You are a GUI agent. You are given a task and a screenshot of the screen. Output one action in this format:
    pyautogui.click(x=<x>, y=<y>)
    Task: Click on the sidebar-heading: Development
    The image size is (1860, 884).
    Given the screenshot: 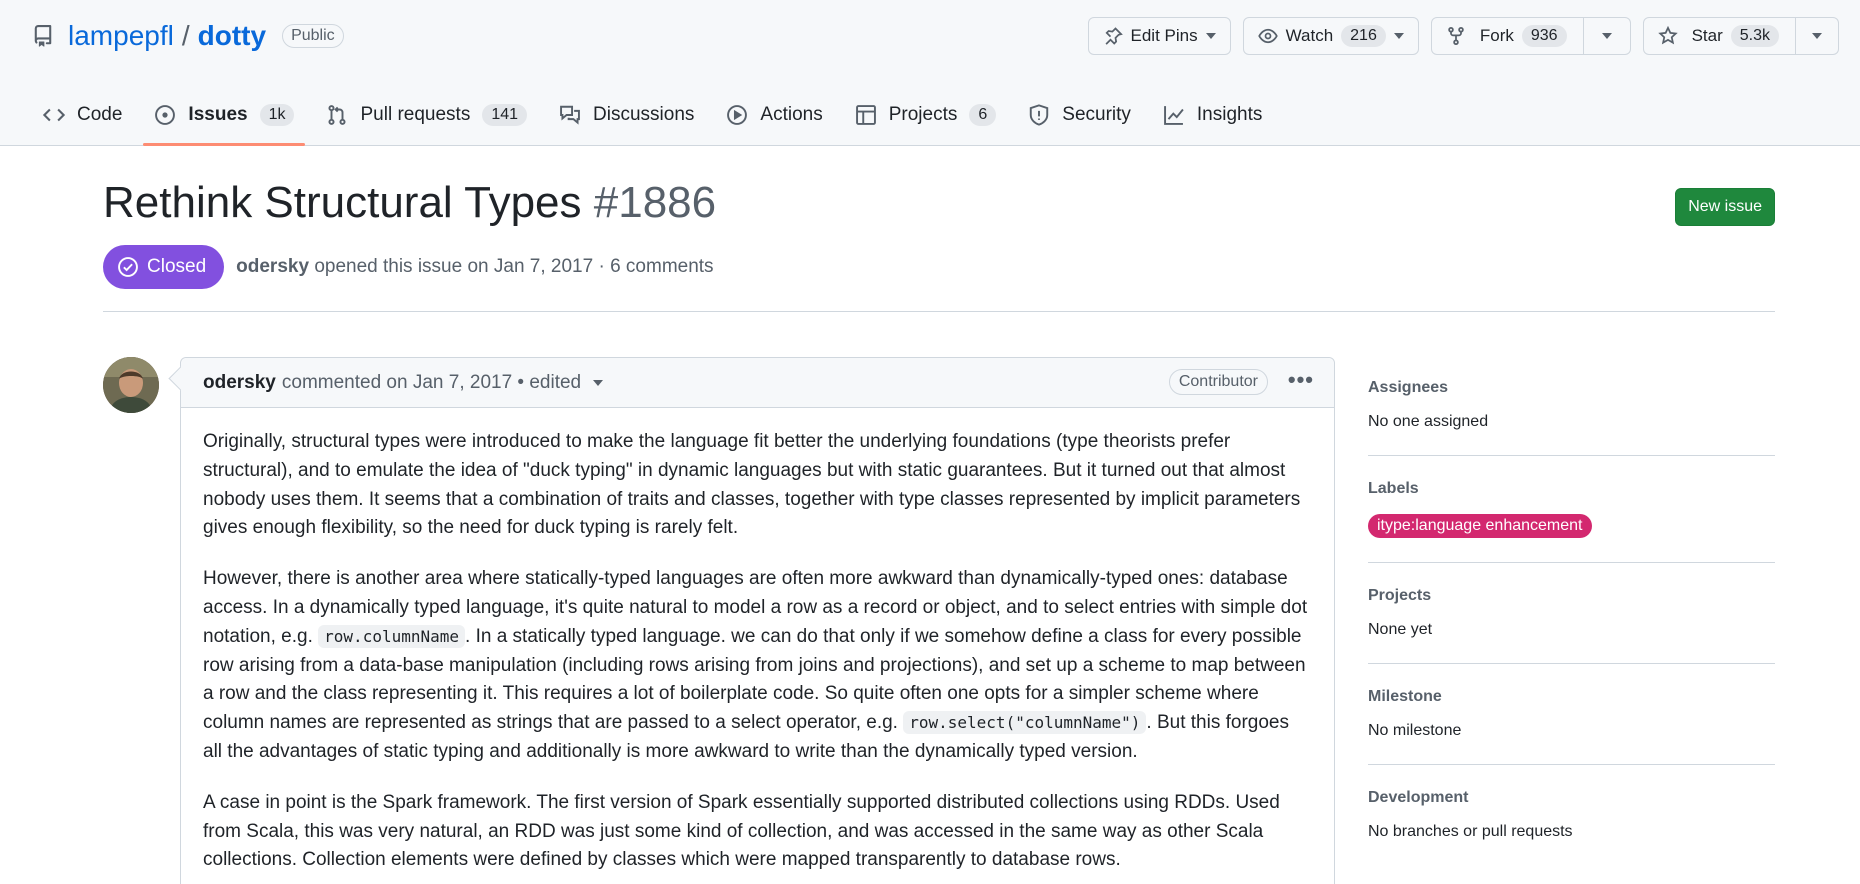 What is the action you would take?
    pyautogui.click(x=1571, y=798)
    